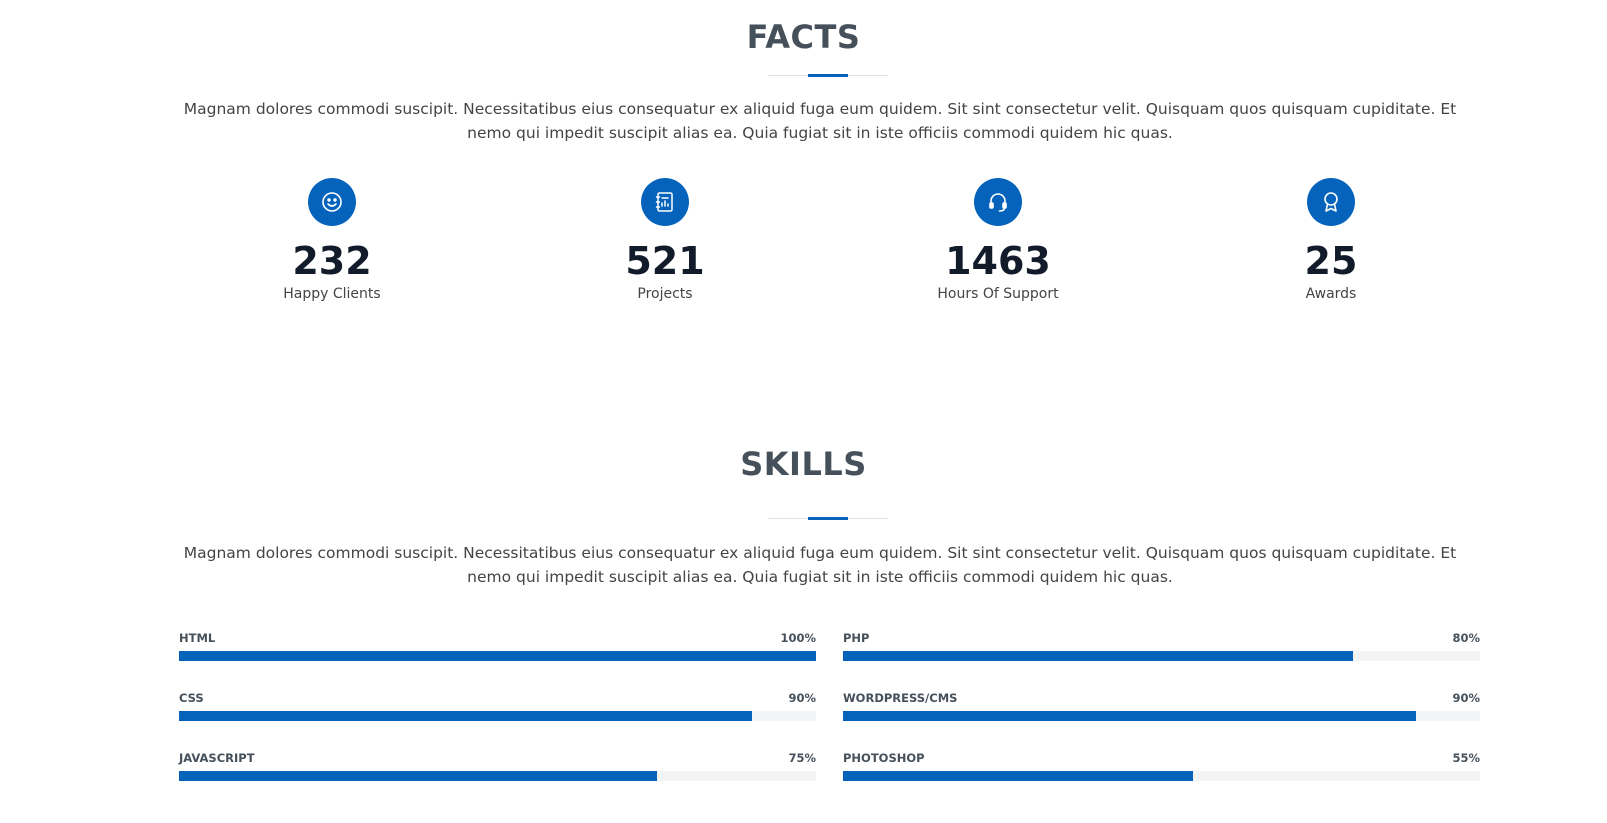  I want to click on fact-number: 1463, so click(998, 261).